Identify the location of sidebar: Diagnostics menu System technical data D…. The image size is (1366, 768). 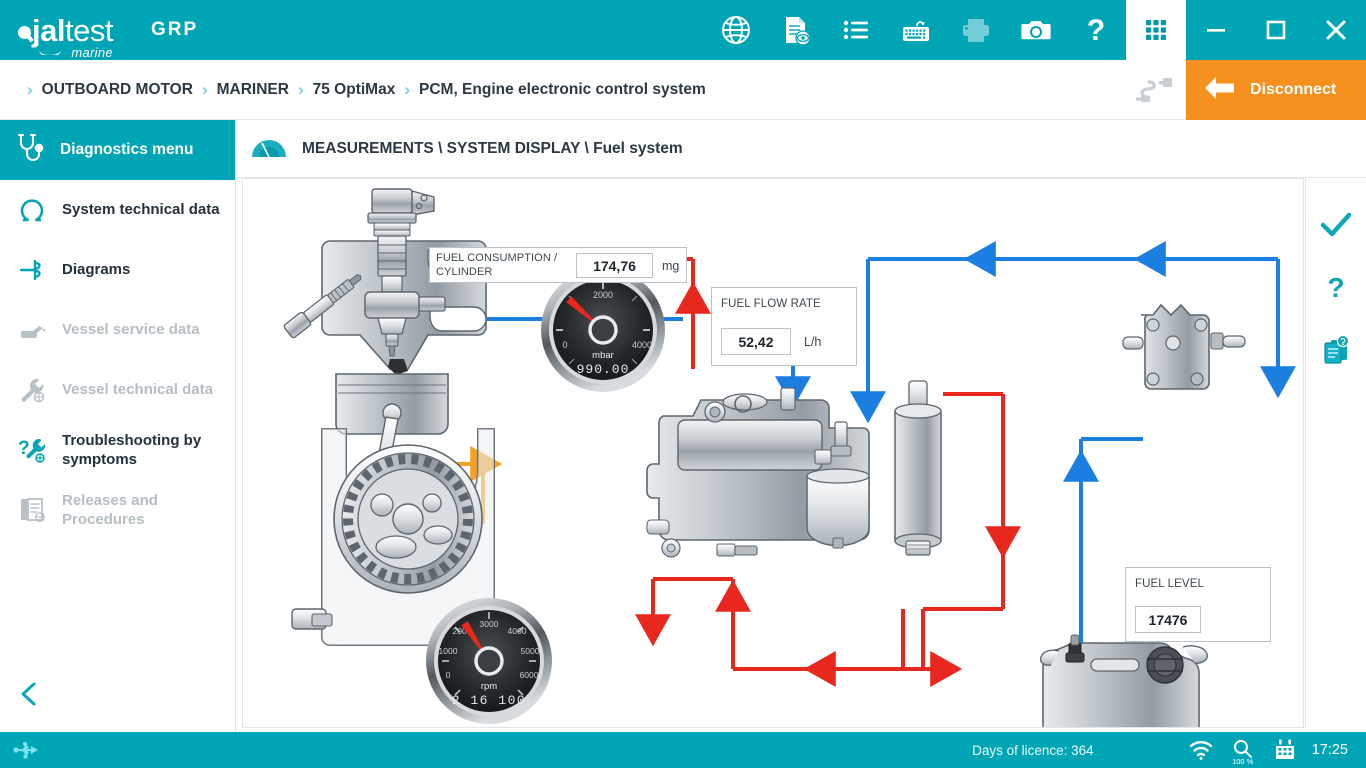
(118, 426).